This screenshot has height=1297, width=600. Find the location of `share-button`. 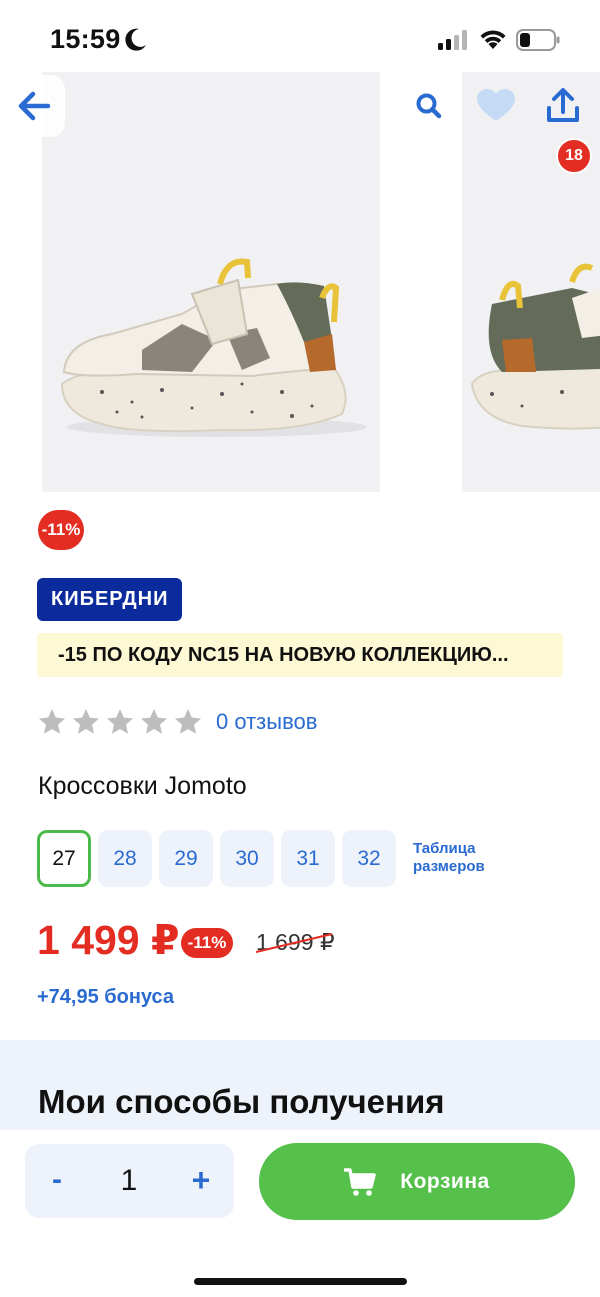

share-button is located at coordinates (563, 106).